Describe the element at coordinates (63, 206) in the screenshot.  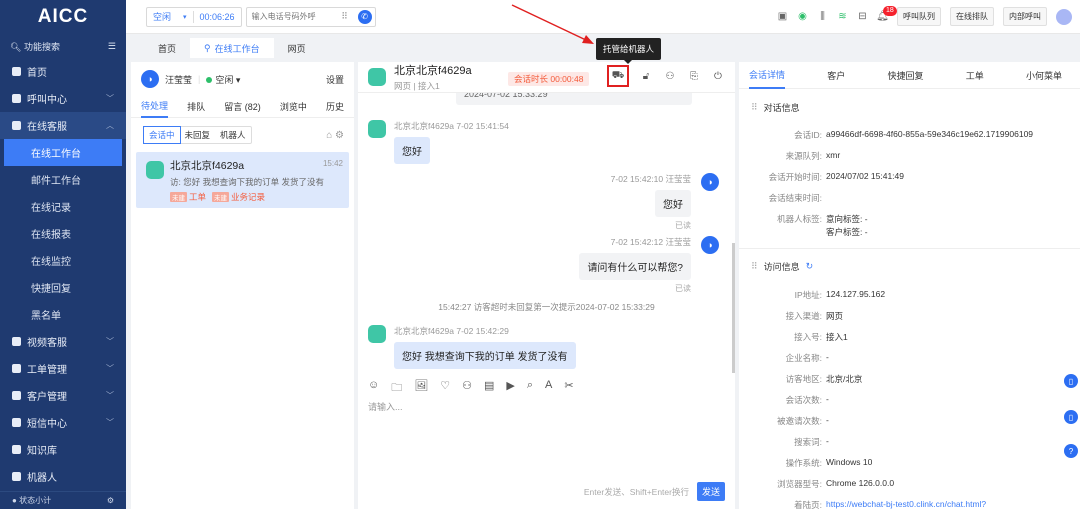
I see `sidebar-sub-online-records: 在线记录` at that location.